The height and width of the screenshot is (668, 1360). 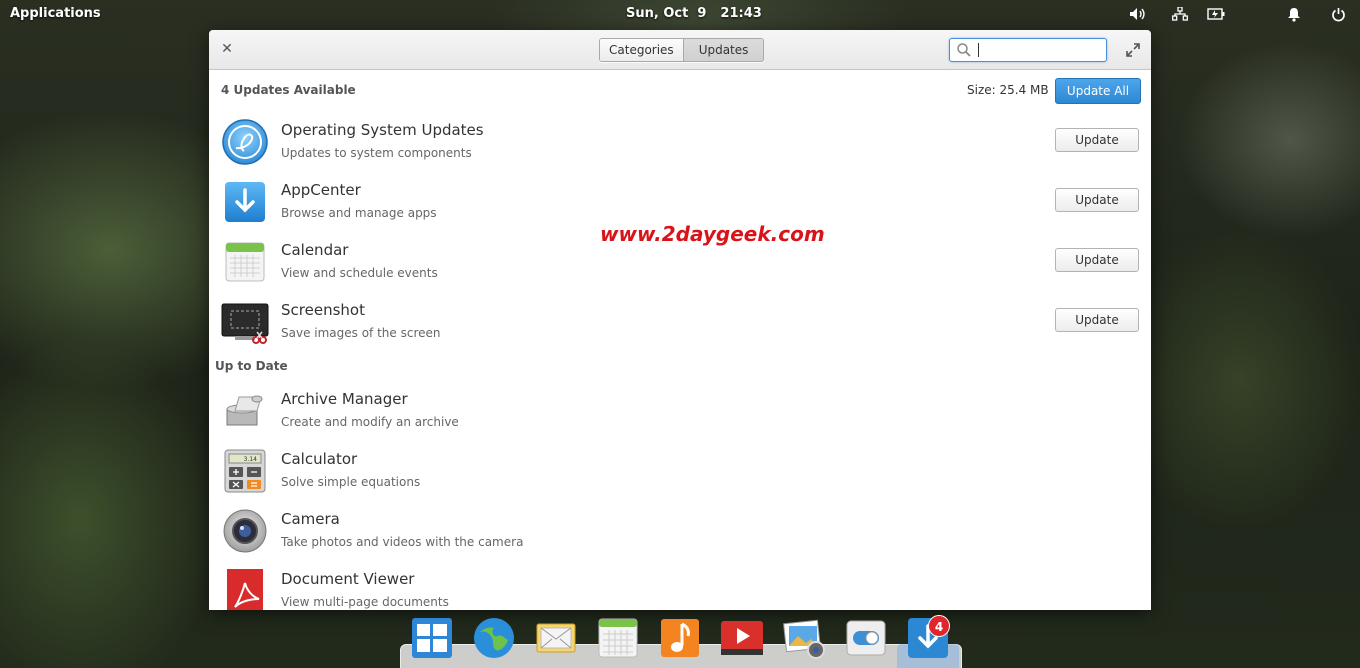 I want to click on headerbar: ✕ Categories Updates, so click(x=680, y=50).